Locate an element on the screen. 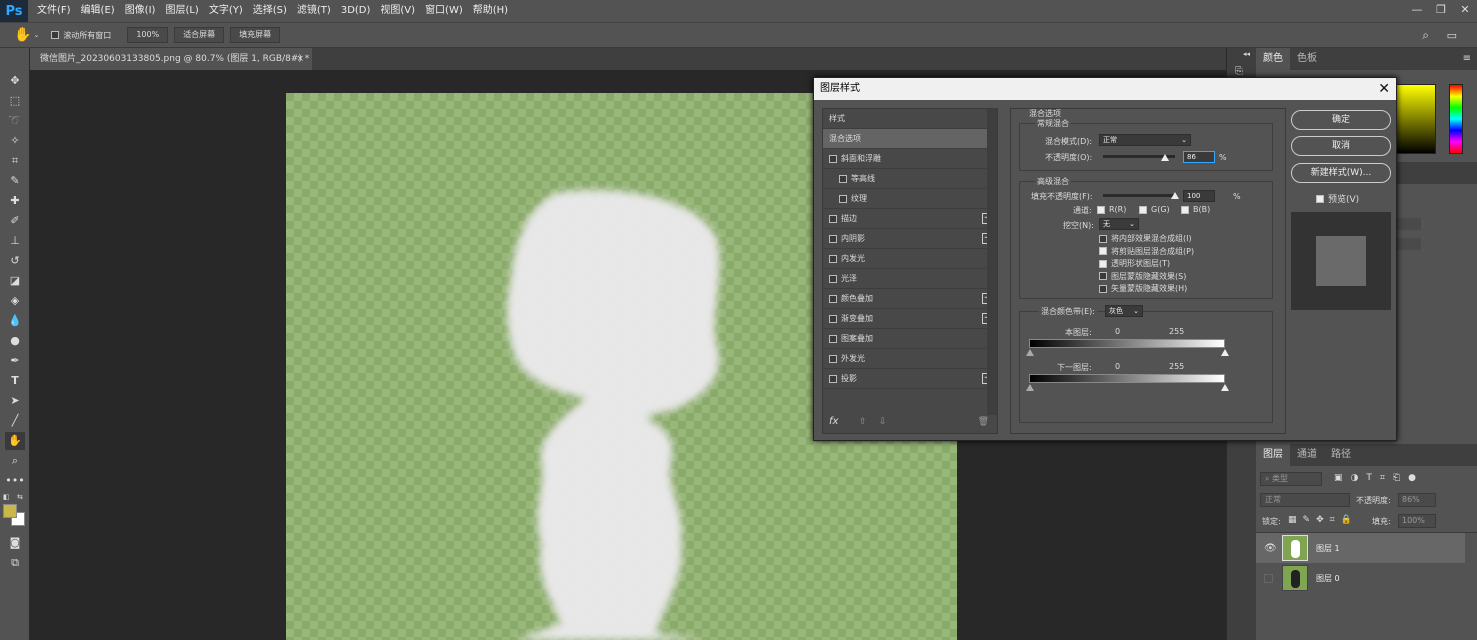 This screenshot has width=1477, height=640. type-tool-icon: T is located at coordinates (15, 381).